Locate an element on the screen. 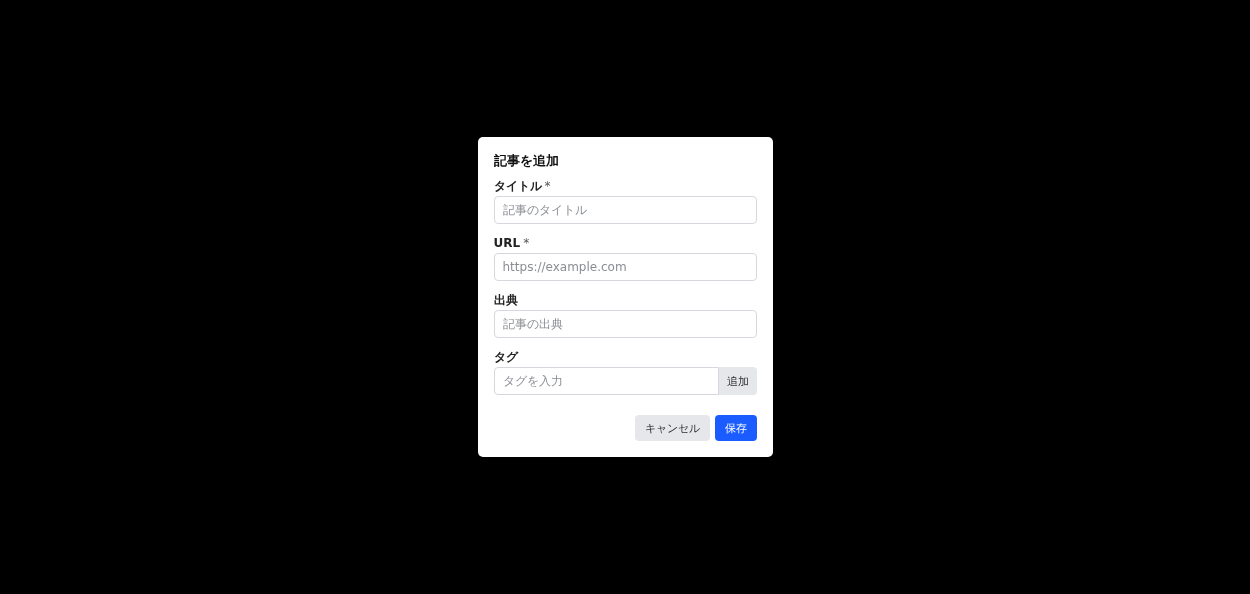 The image size is (1250, 594). tag-input-field: タグを入力 is located at coordinates (606, 381).